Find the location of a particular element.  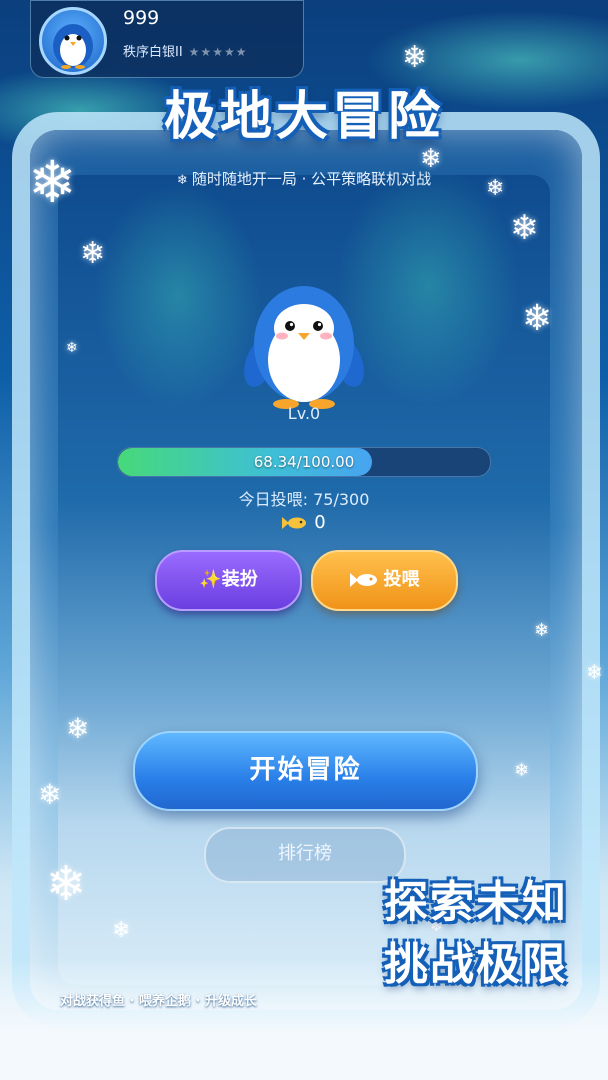

game-title: 极地大冒险 is located at coordinates (303, 117).